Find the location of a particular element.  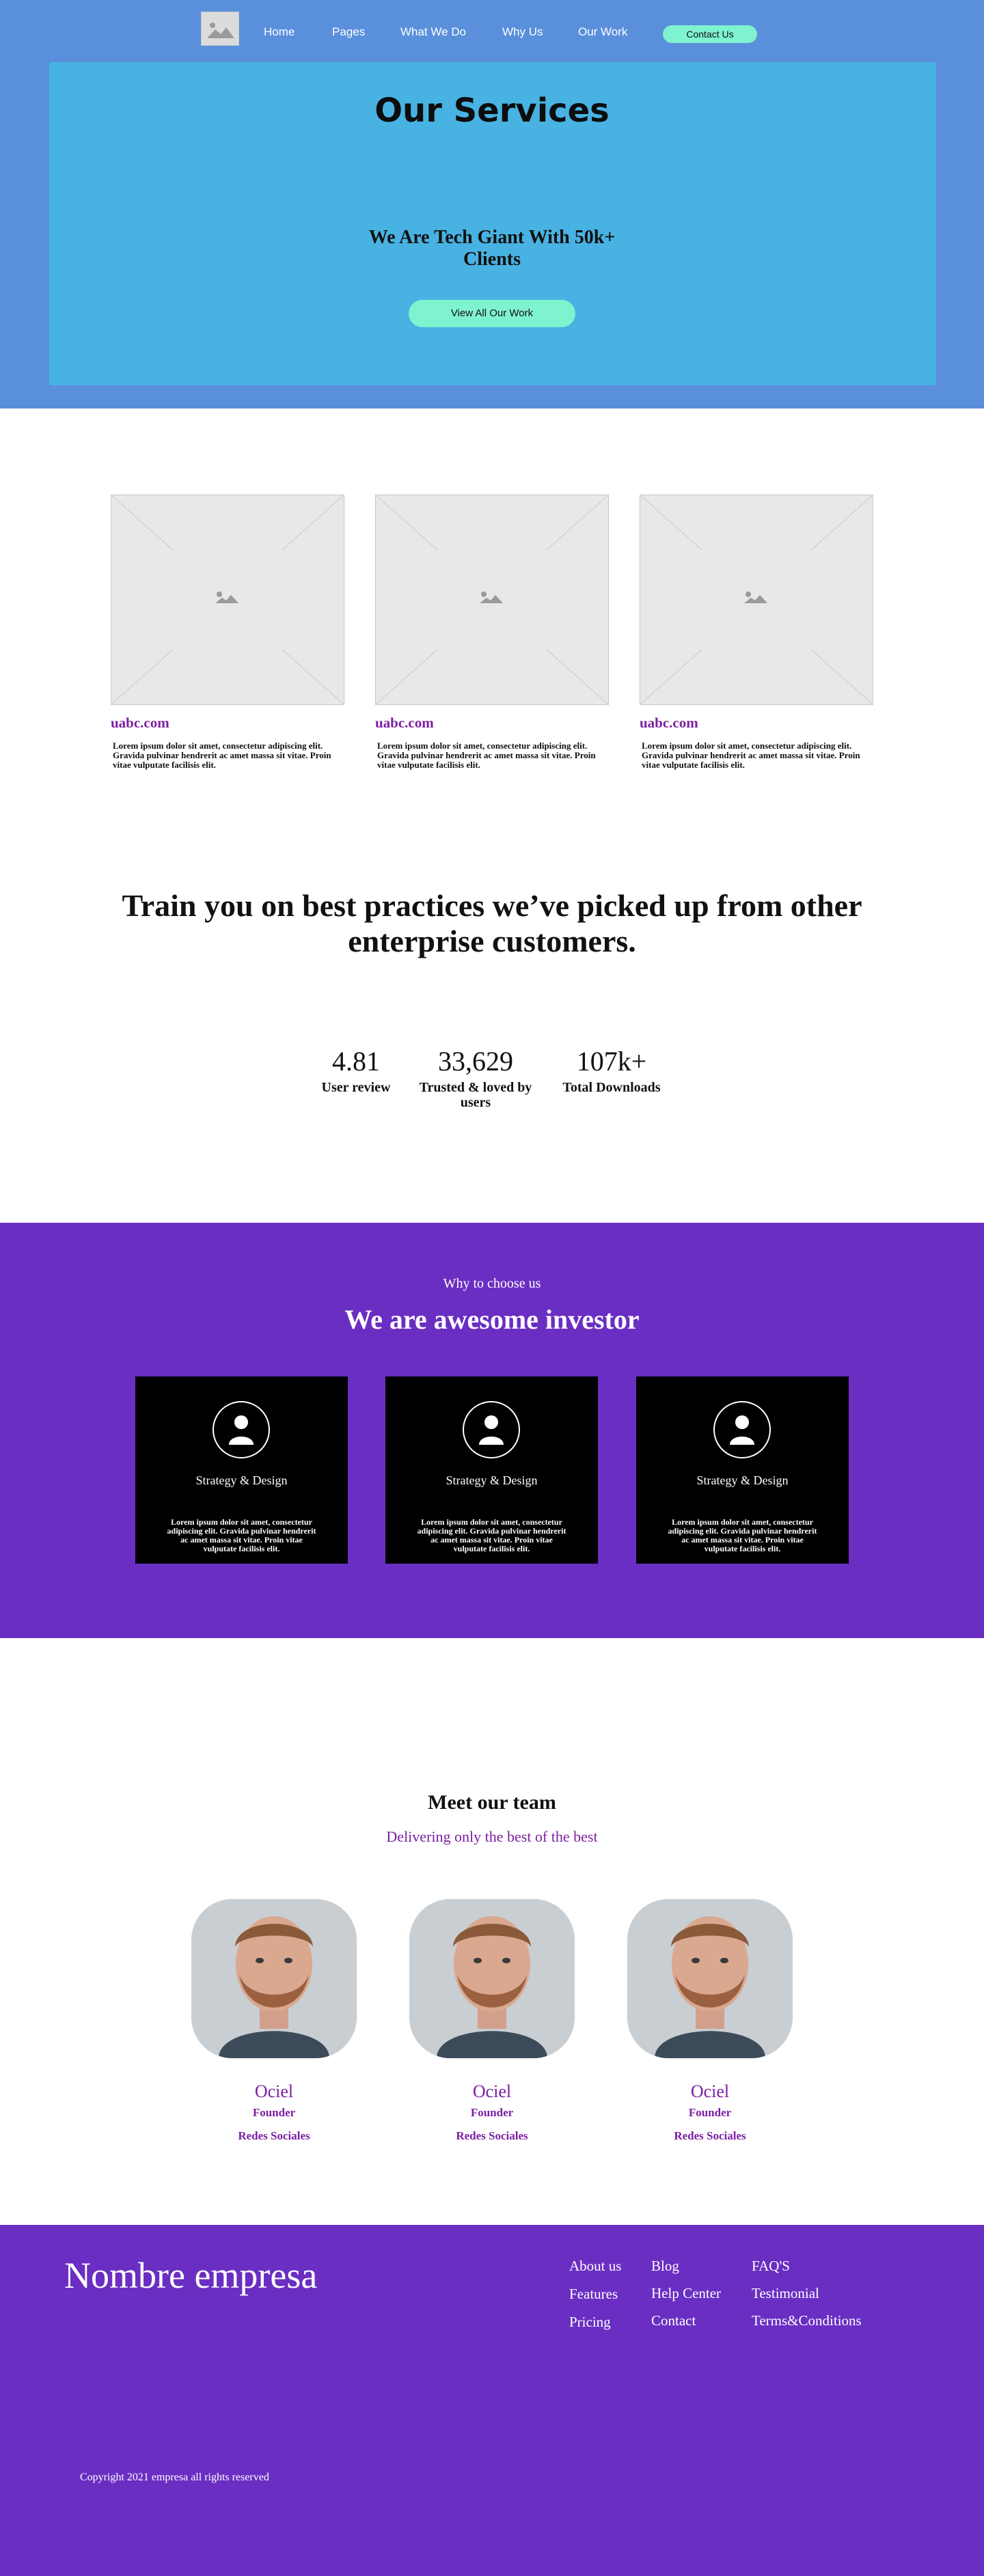

stat-downloads: 107k+ Total Downloads is located at coordinates (611, 1070).